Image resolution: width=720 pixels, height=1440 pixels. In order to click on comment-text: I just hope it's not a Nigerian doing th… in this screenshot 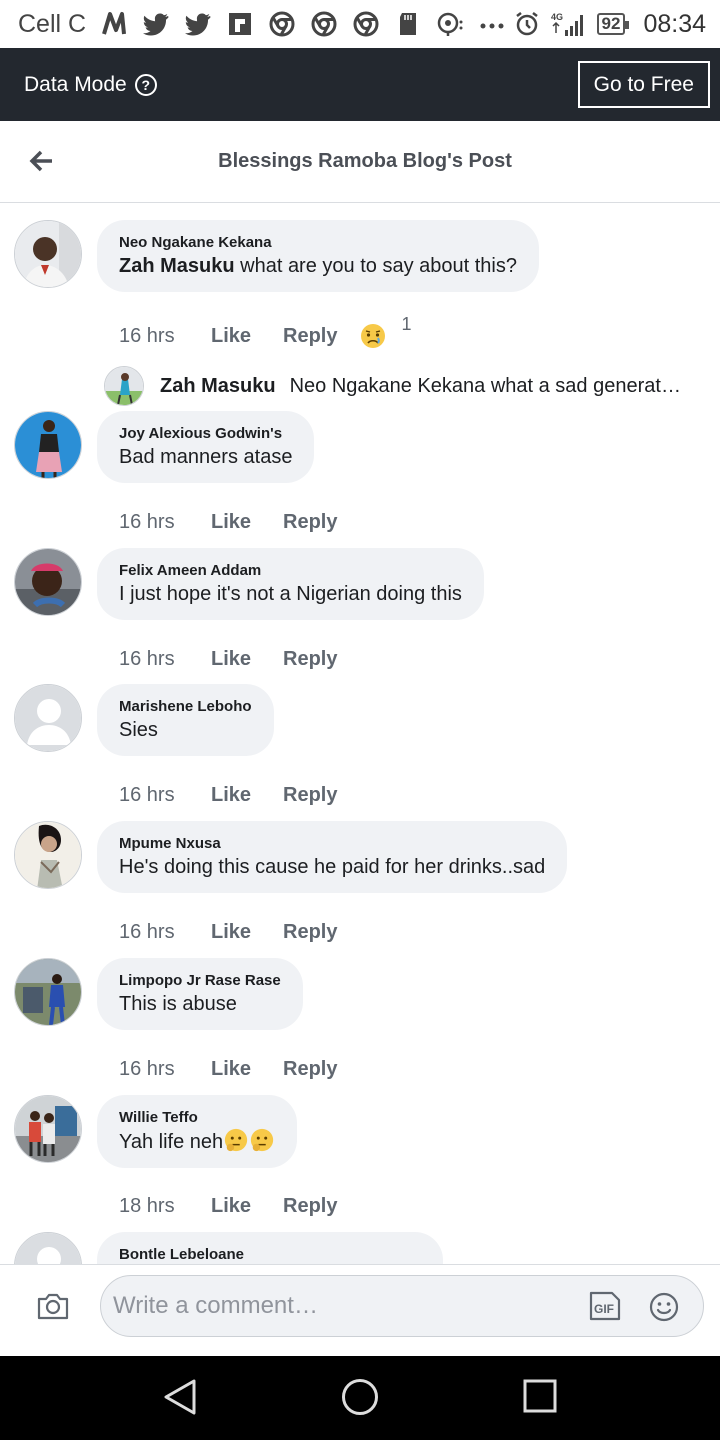, I will do `click(290, 594)`.